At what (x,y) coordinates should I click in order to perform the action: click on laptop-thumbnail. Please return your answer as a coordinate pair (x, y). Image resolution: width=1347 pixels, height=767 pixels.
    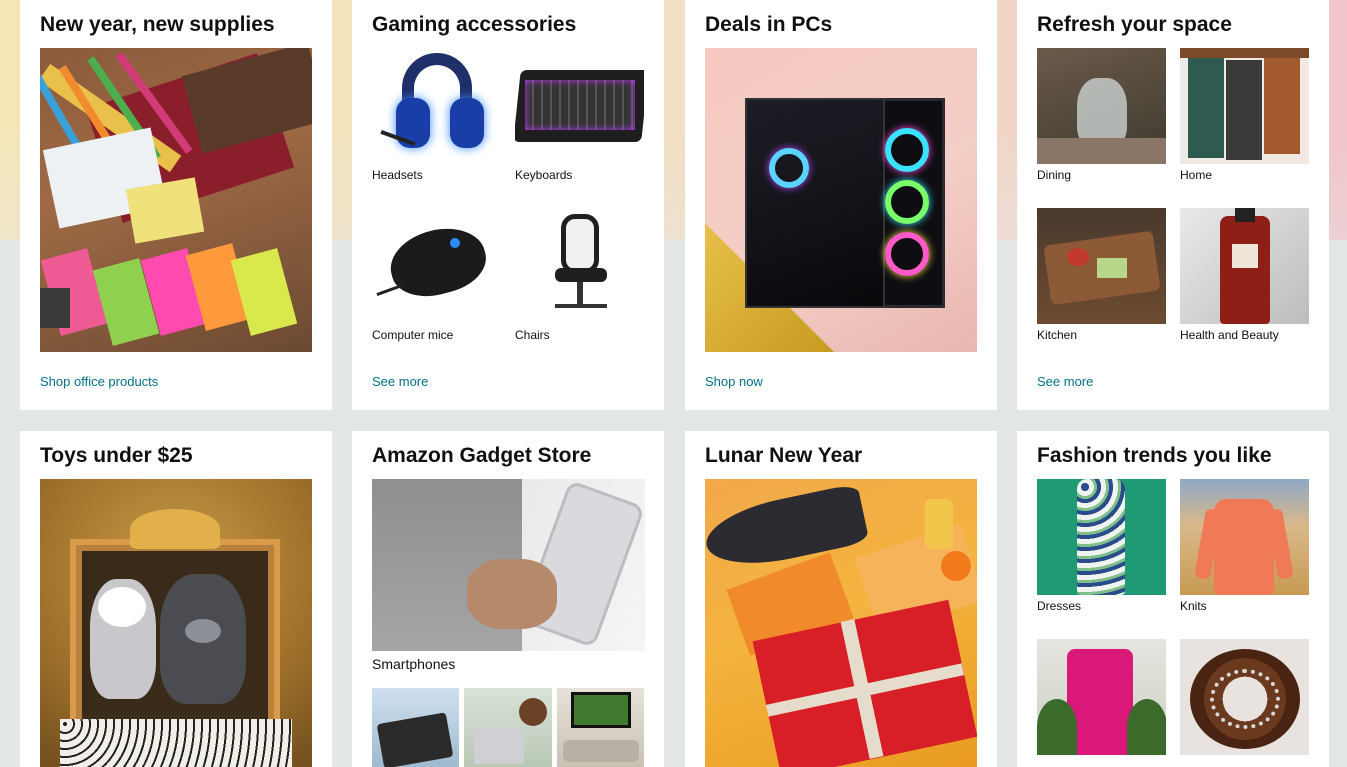
    Looking at the image, I should click on (508, 727).